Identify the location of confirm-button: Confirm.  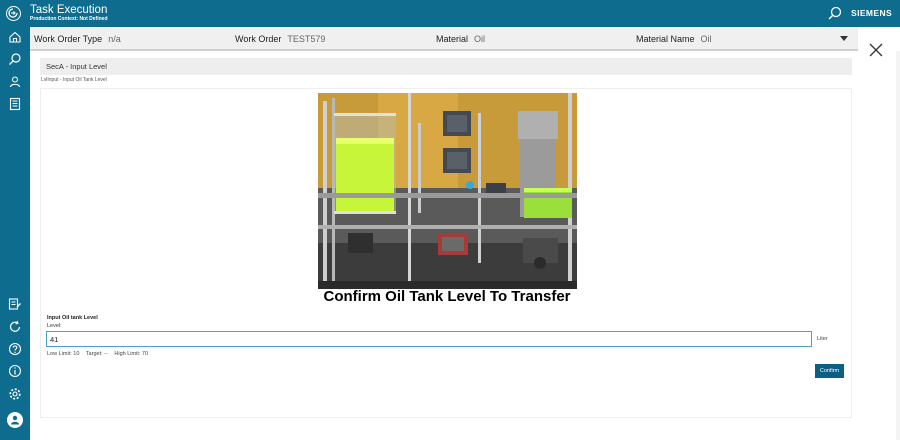
(829, 371).